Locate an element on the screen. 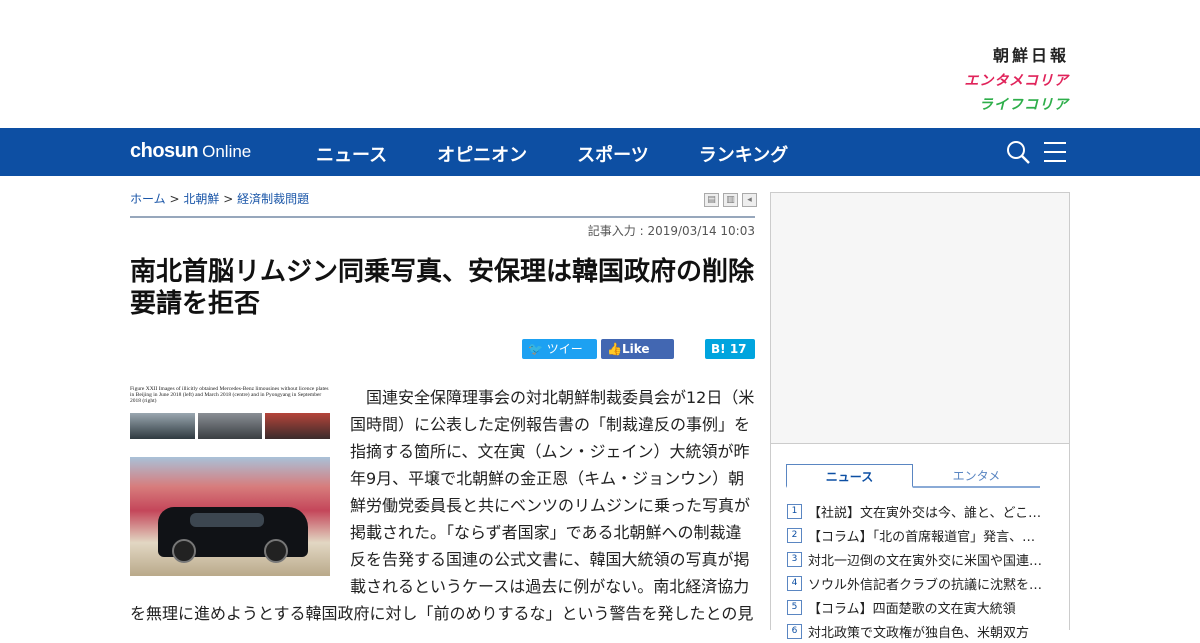 The image size is (1200, 643). breadcrumb: ホーム > 北朝鮮 > 経済制裁問題 is located at coordinates (219, 198).